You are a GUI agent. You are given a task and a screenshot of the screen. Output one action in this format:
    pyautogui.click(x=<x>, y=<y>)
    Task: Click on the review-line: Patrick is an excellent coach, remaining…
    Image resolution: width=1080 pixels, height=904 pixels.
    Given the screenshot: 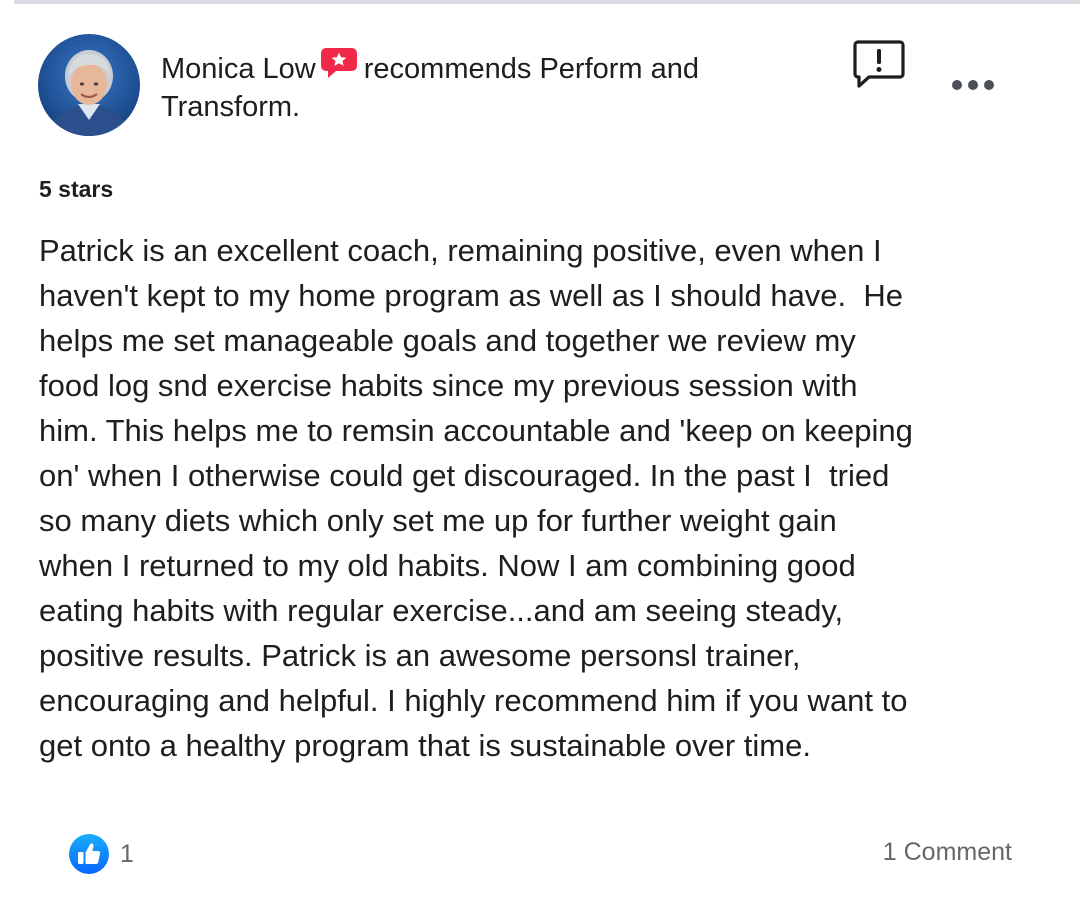 What is the action you would take?
    pyautogui.click(x=460, y=250)
    